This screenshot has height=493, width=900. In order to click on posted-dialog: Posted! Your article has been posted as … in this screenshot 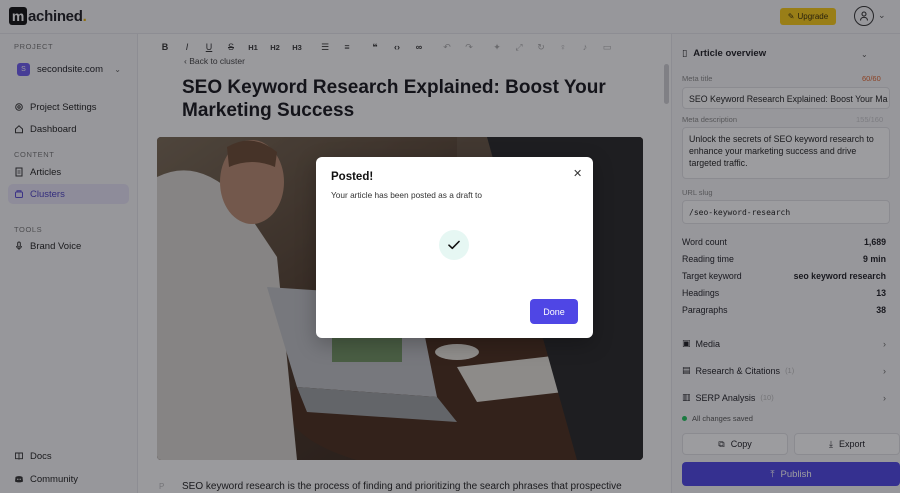, I will do `click(454, 247)`.